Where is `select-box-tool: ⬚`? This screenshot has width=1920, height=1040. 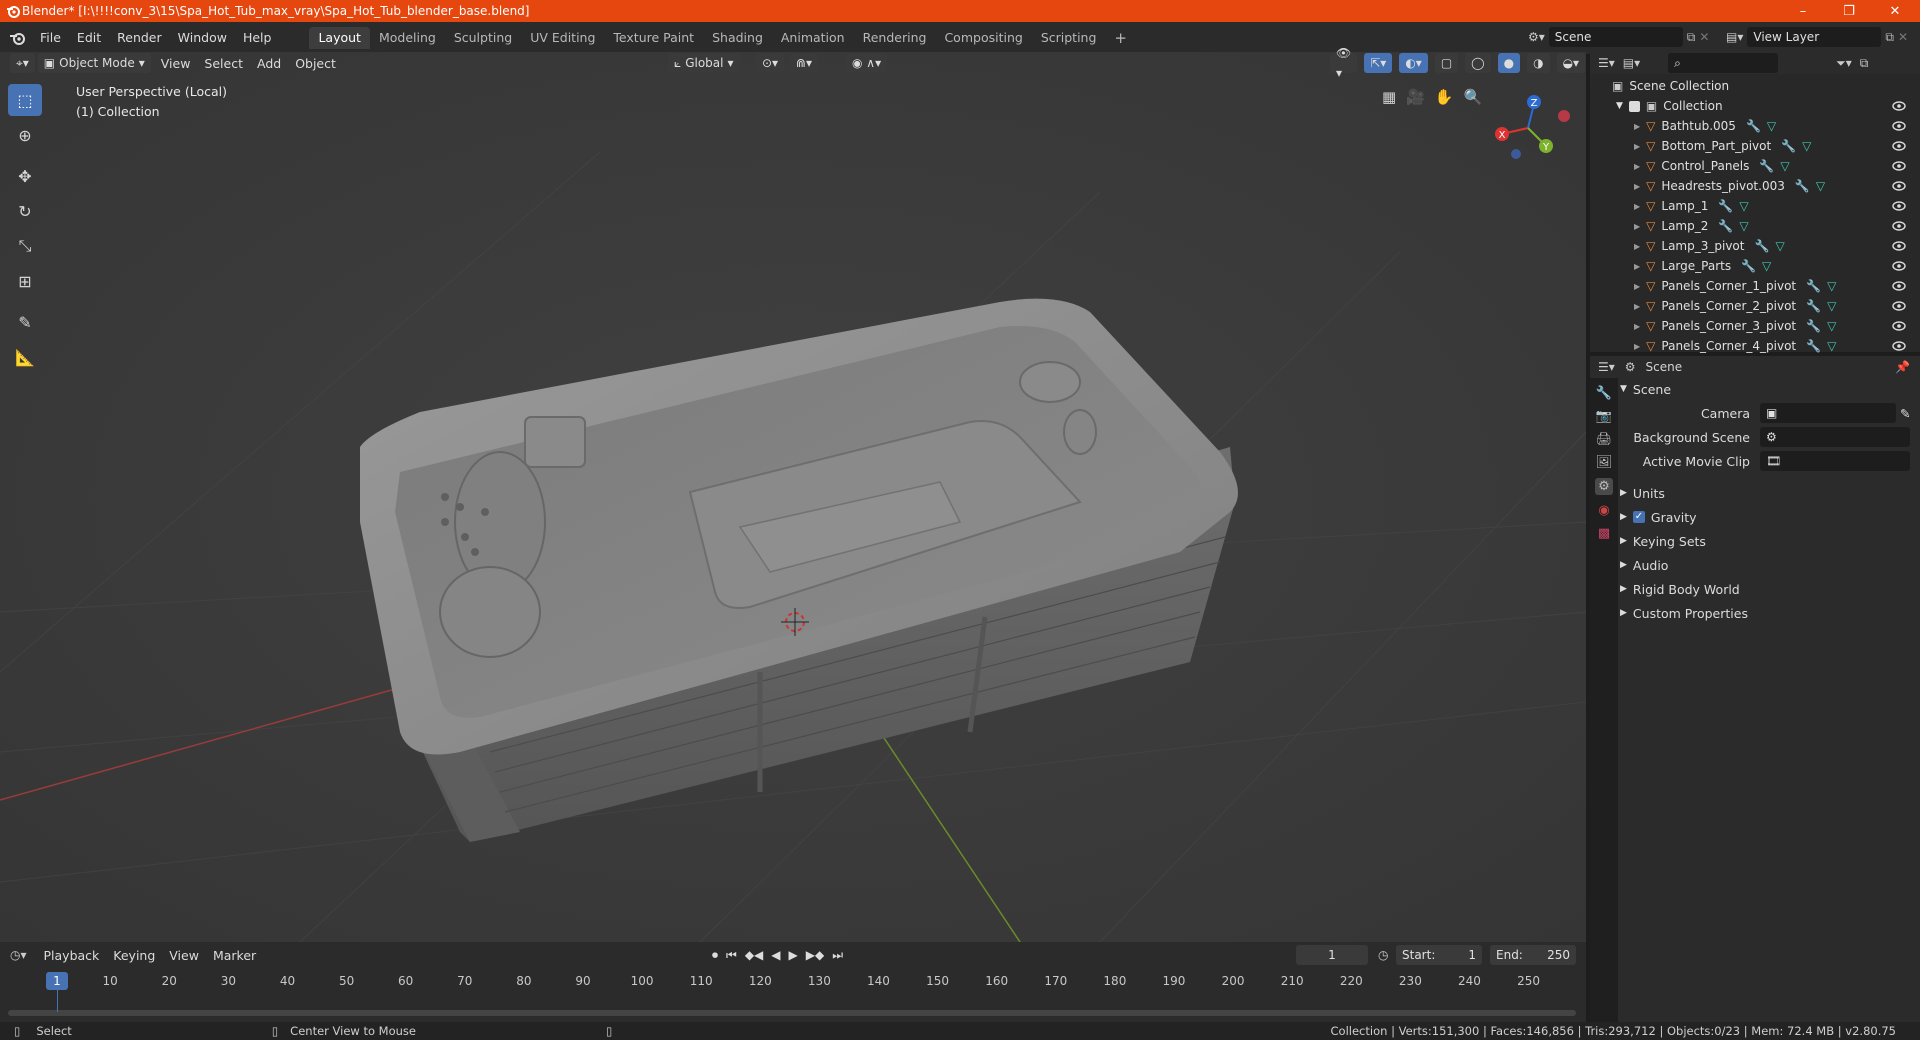 select-box-tool: ⬚ is located at coordinates (25, 100).